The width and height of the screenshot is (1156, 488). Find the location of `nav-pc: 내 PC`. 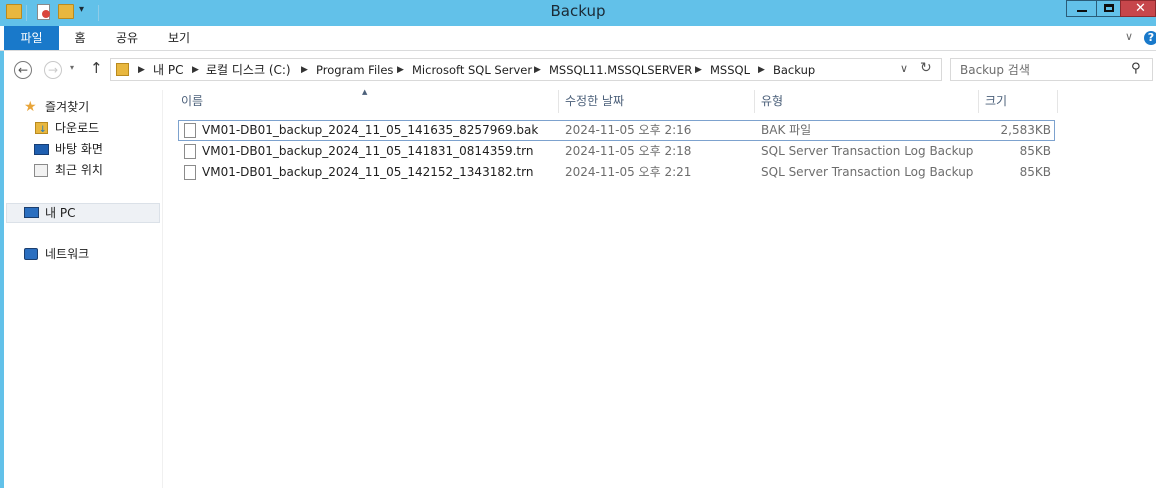

nav-pc: 내 PC is located at coordinates (60, 213).